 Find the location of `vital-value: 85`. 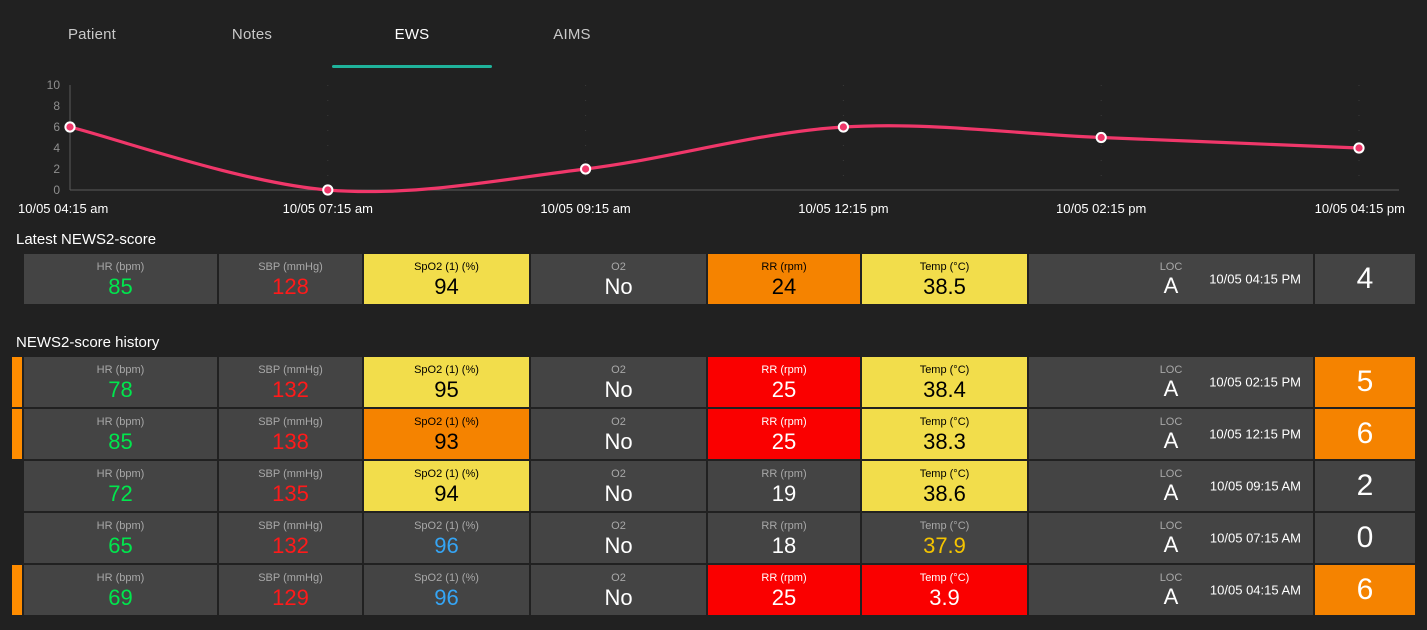

vital-value: 85 is located at coordinates (120, 286).